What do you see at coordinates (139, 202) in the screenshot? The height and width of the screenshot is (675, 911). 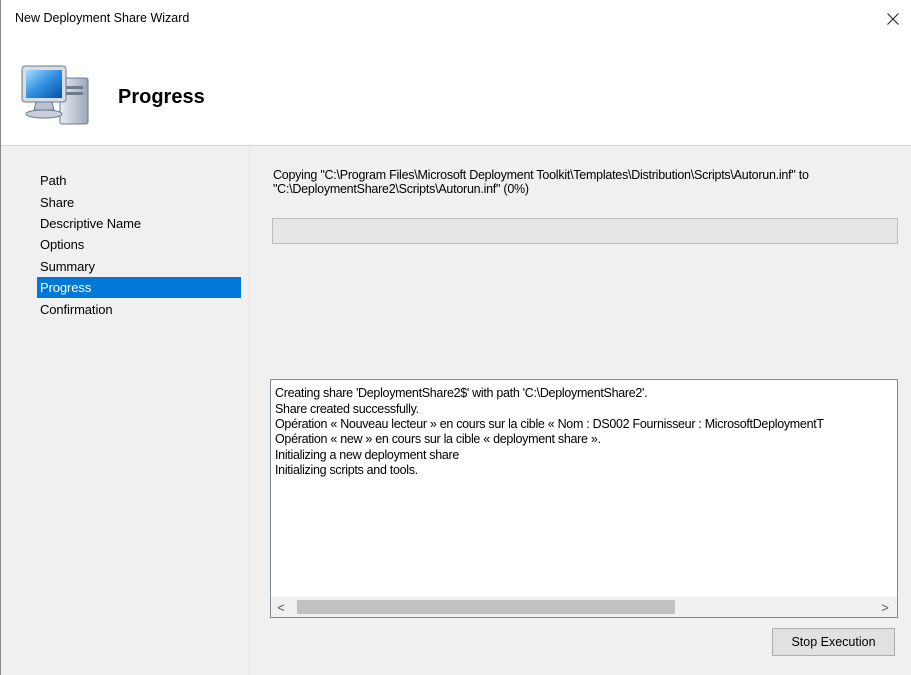 I see `nav-item-share: Share` at bounding box center [139, 202].